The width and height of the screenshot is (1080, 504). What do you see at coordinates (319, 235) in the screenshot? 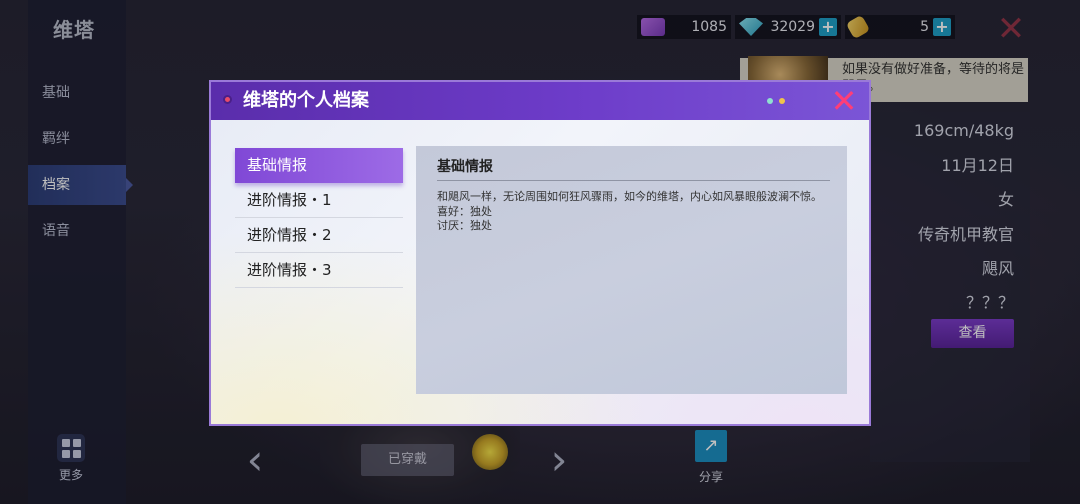
I see `tab-advanced-info-2: 进阶情报・2` at bounding box center [319, 235].